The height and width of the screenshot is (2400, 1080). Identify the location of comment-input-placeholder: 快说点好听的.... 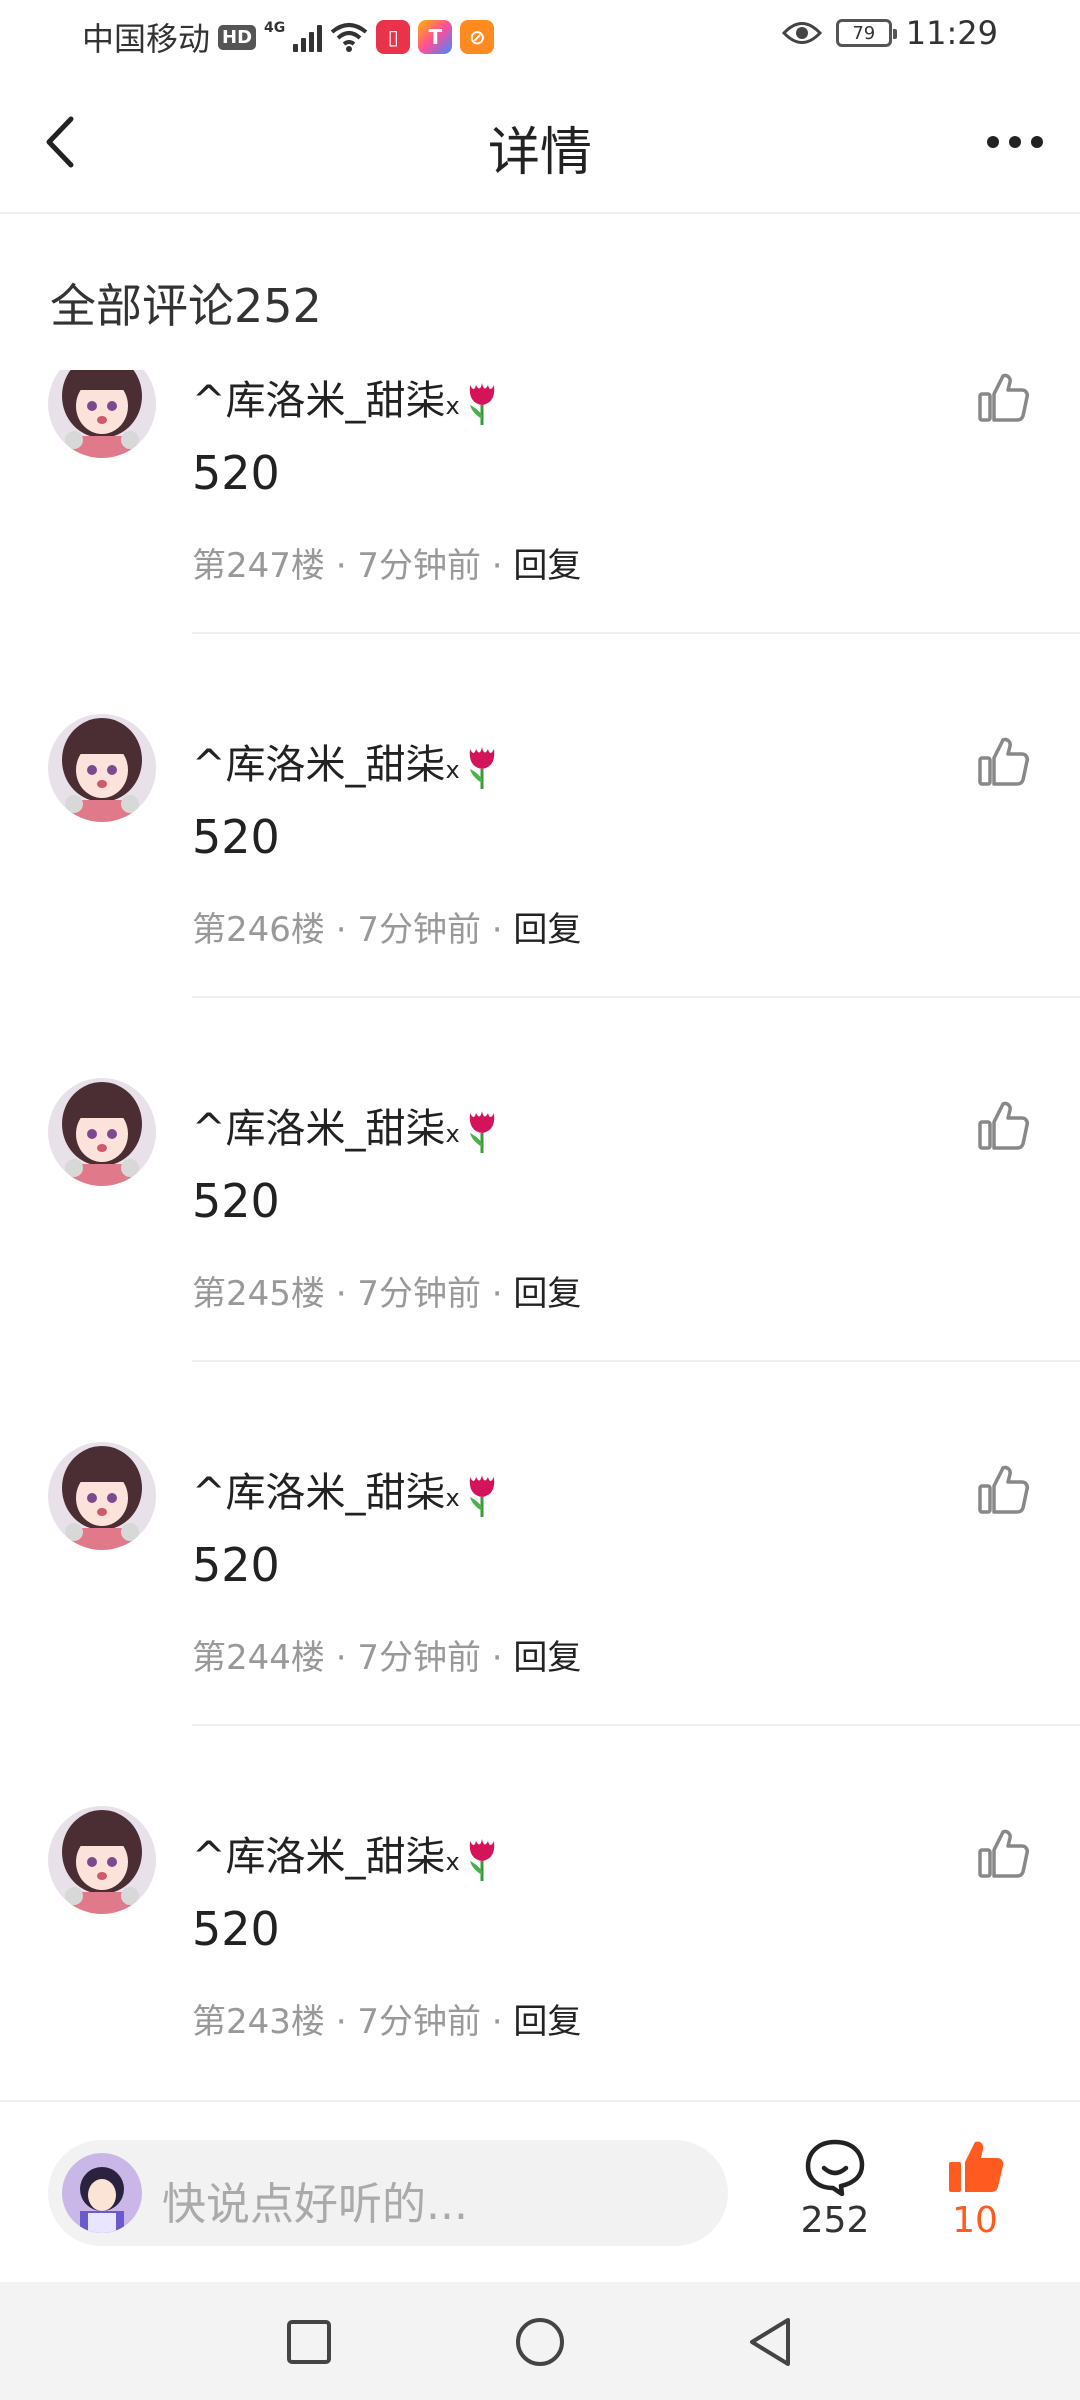
(315, 2204).